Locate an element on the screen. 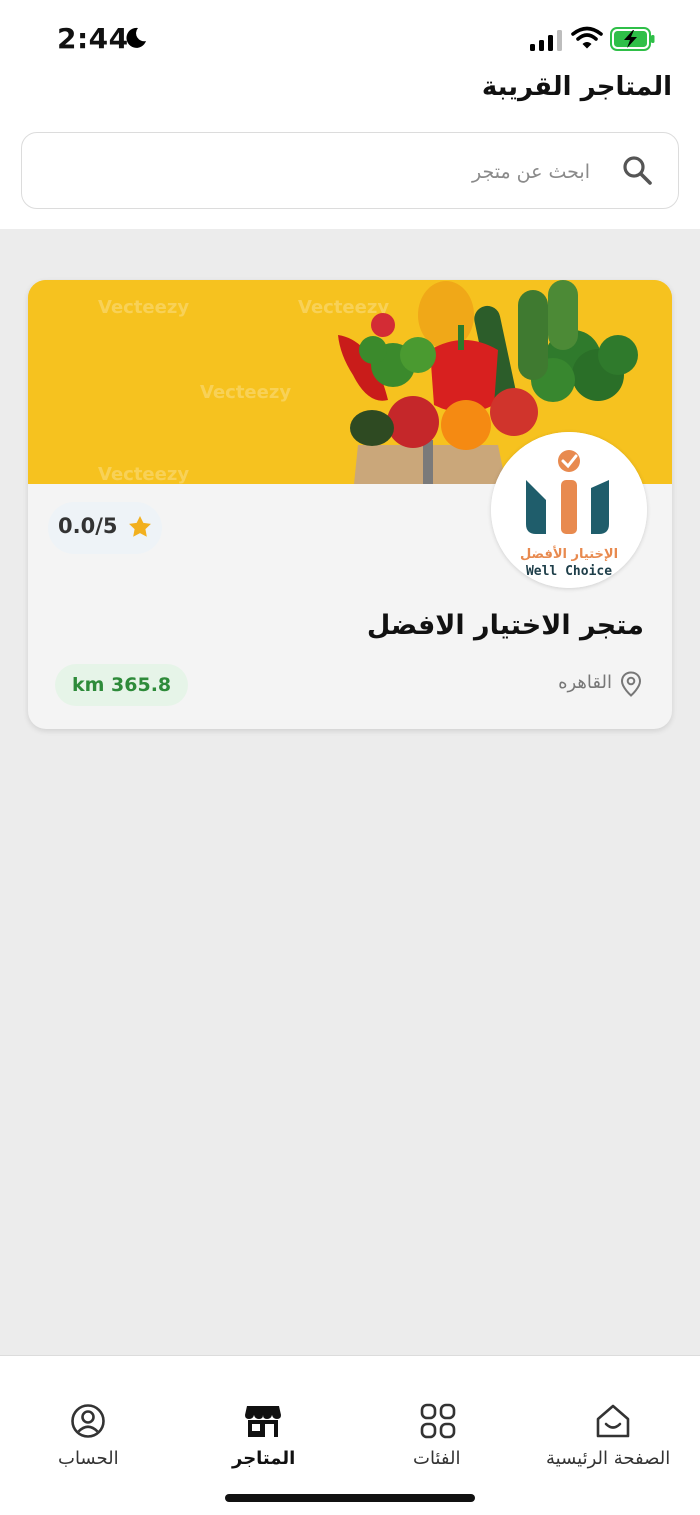 The image size is (700, 1515). distance-badge: km 365.8 is located at coordinates (122, 685).